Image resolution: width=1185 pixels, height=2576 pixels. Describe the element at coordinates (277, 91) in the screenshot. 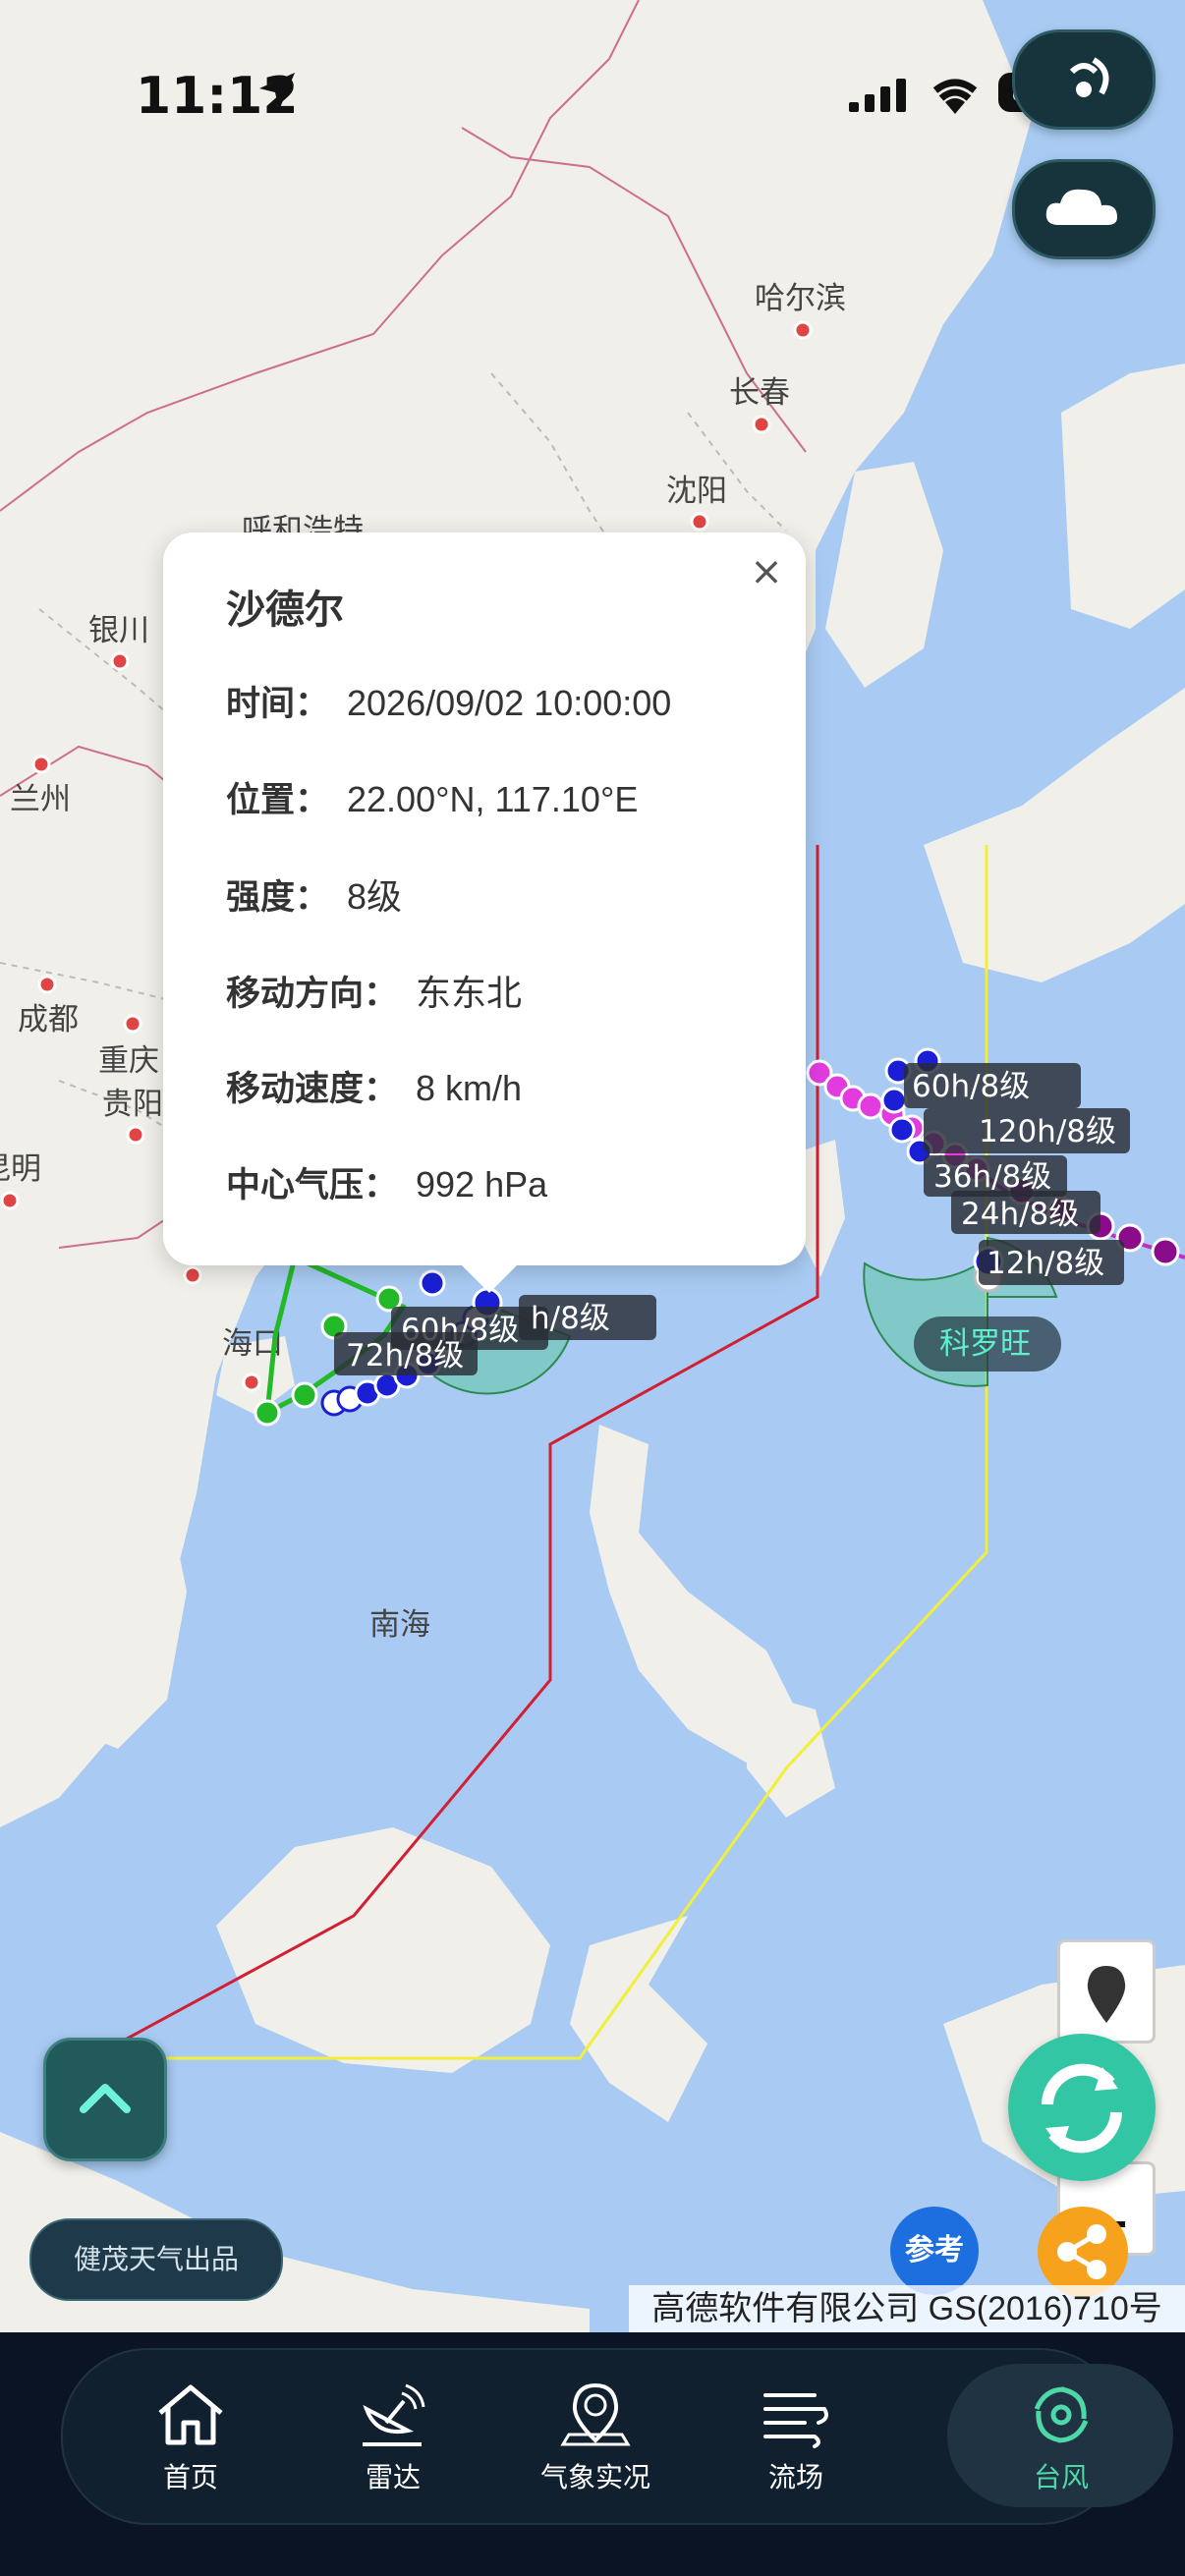

I see `location-arrow-icon` at that location.